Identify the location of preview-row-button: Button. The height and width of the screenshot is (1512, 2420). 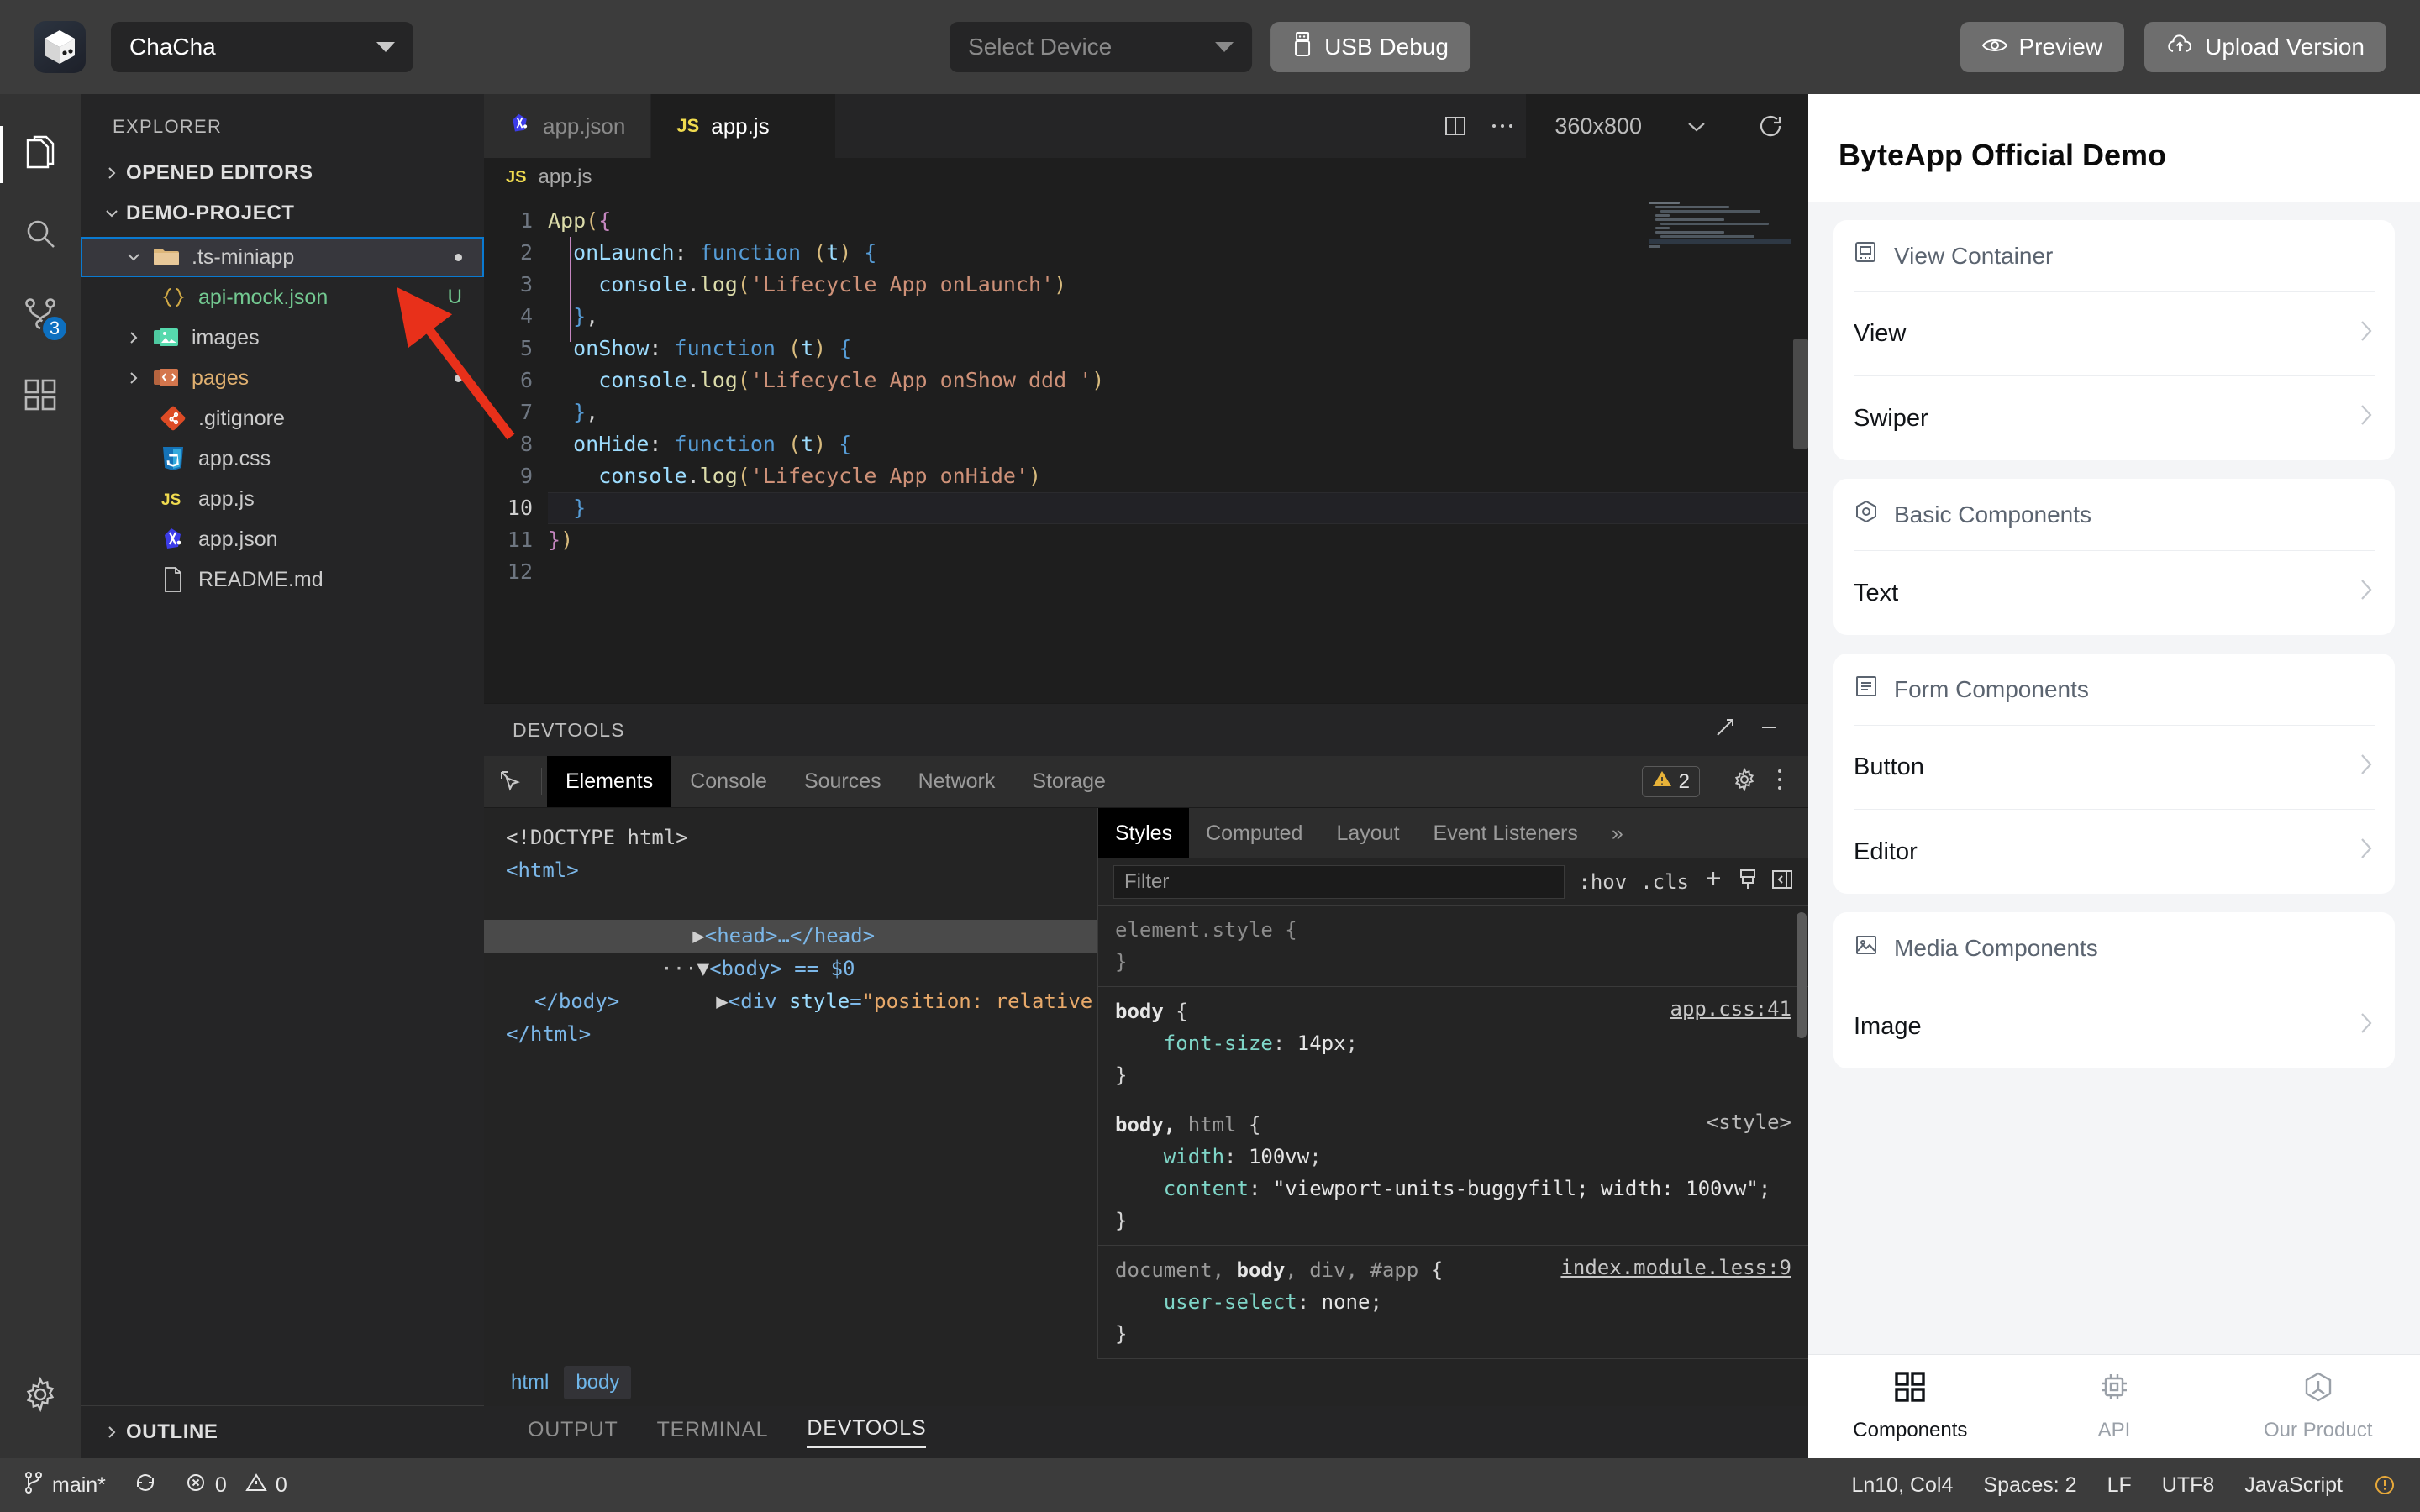
(2114, 768).